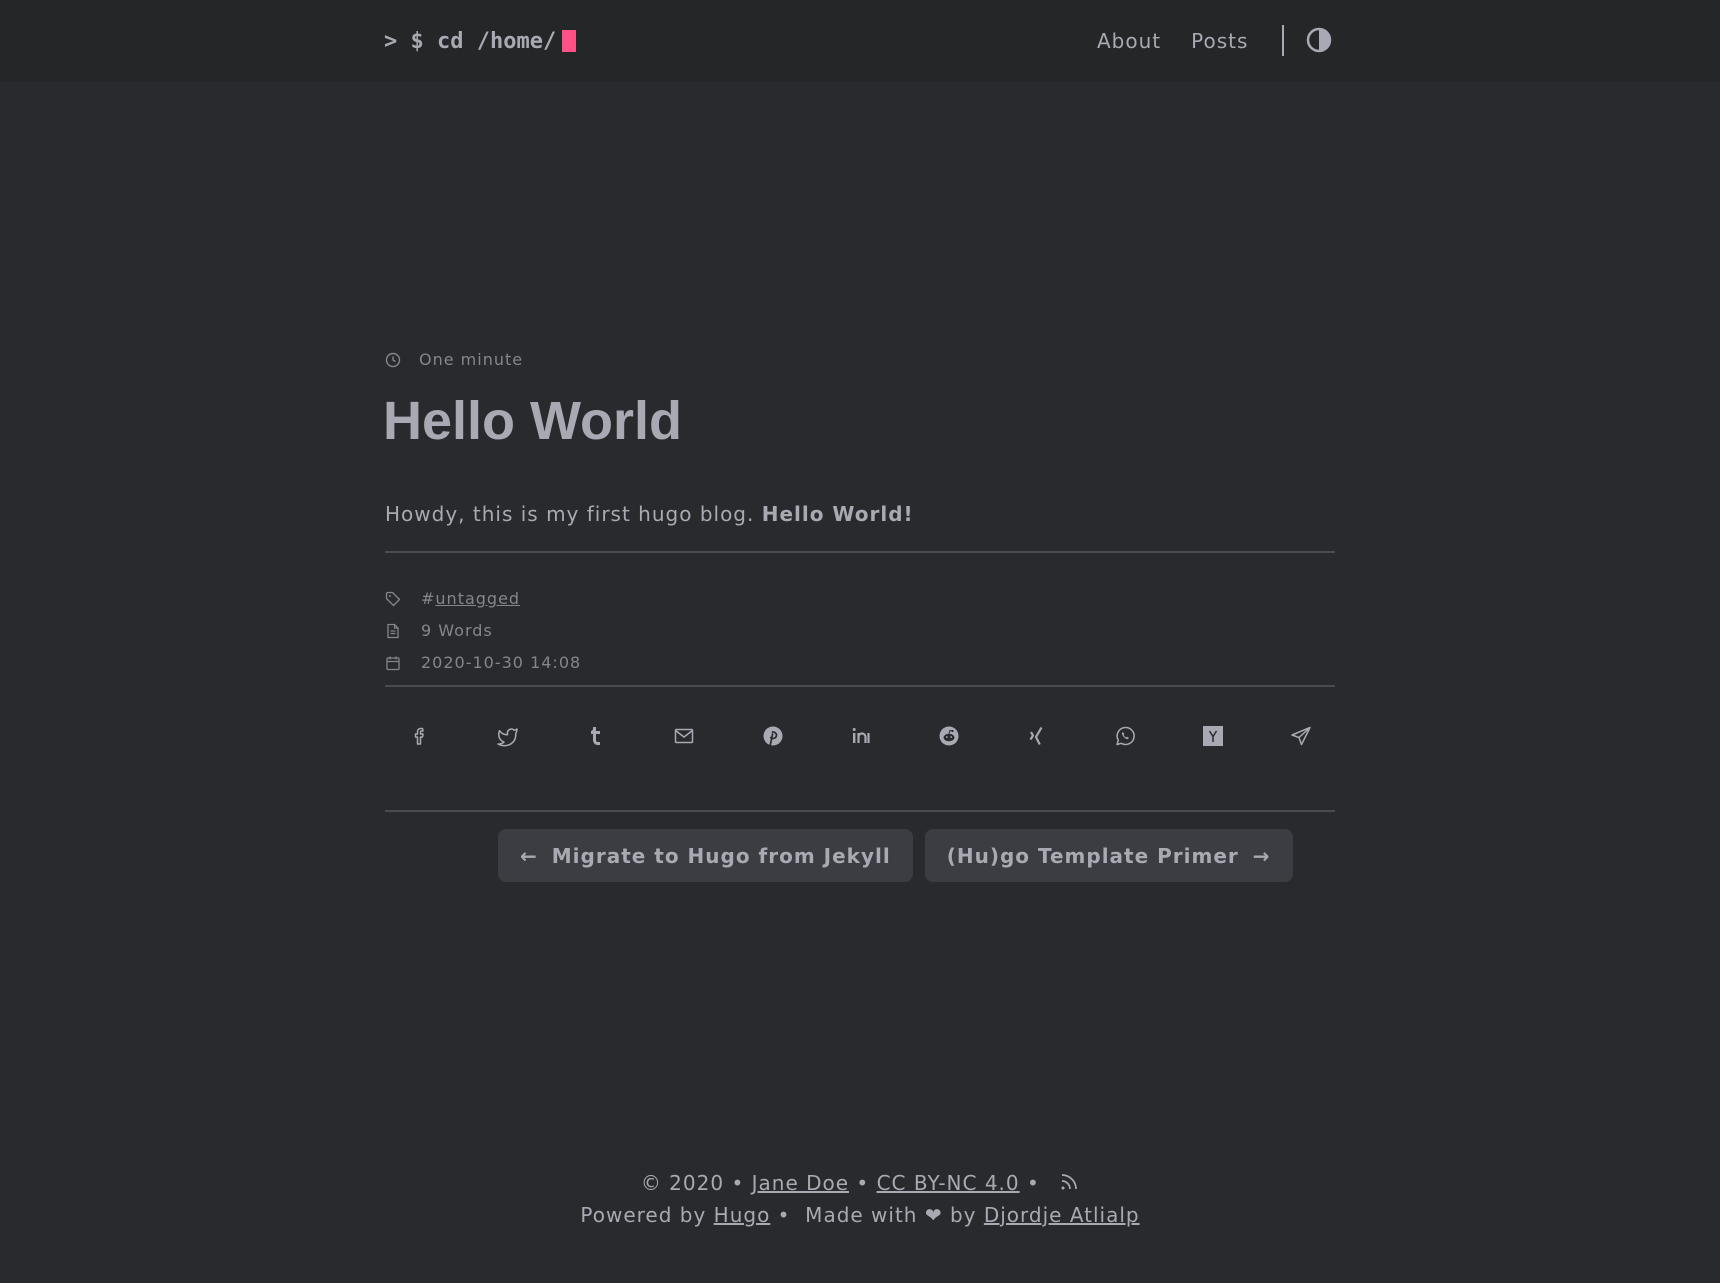 This screenshot has width=1720, height=1283. What do you see at coordinates (529, 855) in the screenshot?
I see `arrow-left-icon: ←` at bounding box center [529, 855].